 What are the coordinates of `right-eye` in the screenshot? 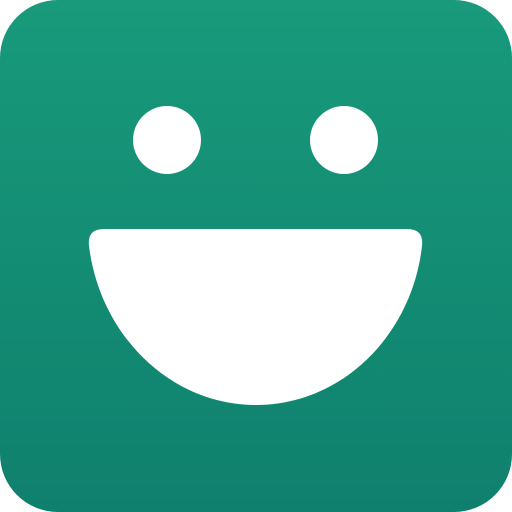 It's located at (344, 140).